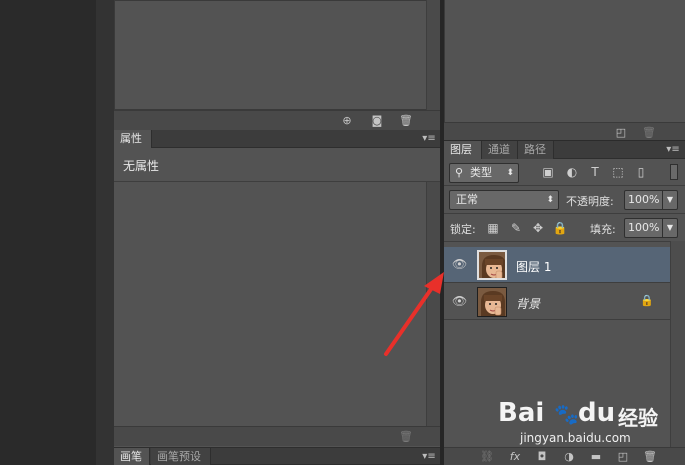 The image size is (685, 465). I want to click on red-arrow-annotation, so click(414, 314).